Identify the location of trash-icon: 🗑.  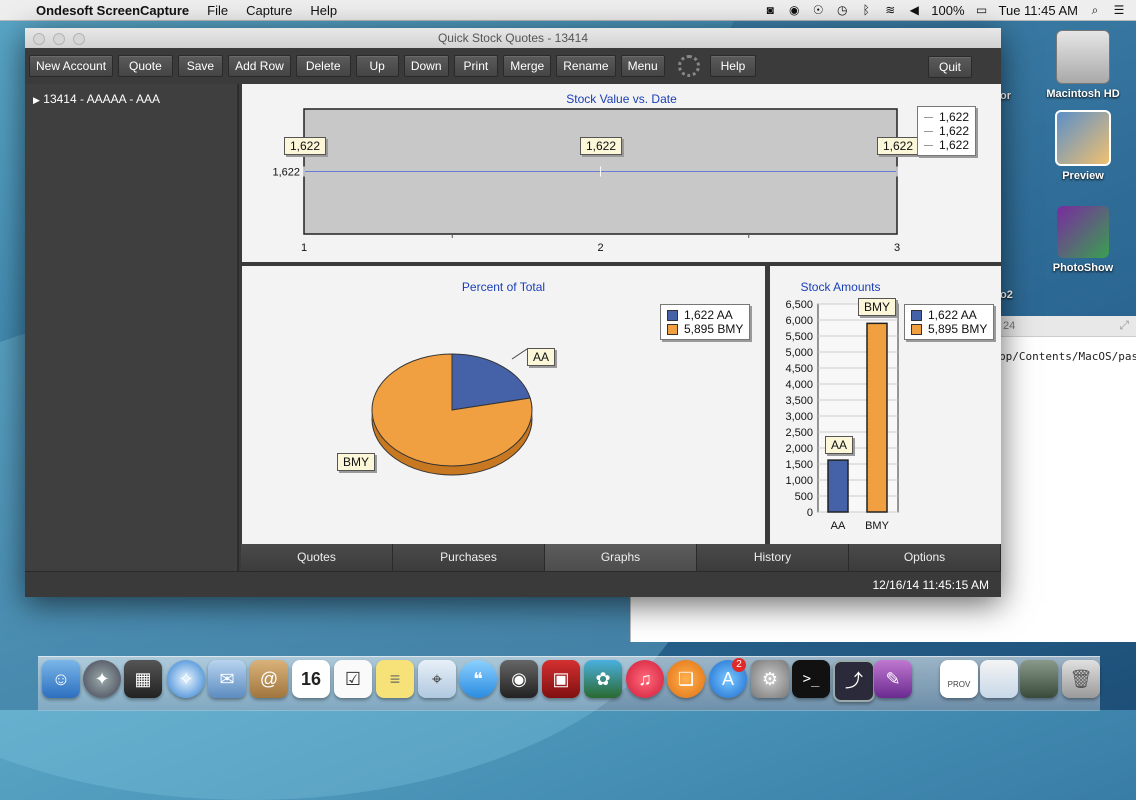
(1081, 679).